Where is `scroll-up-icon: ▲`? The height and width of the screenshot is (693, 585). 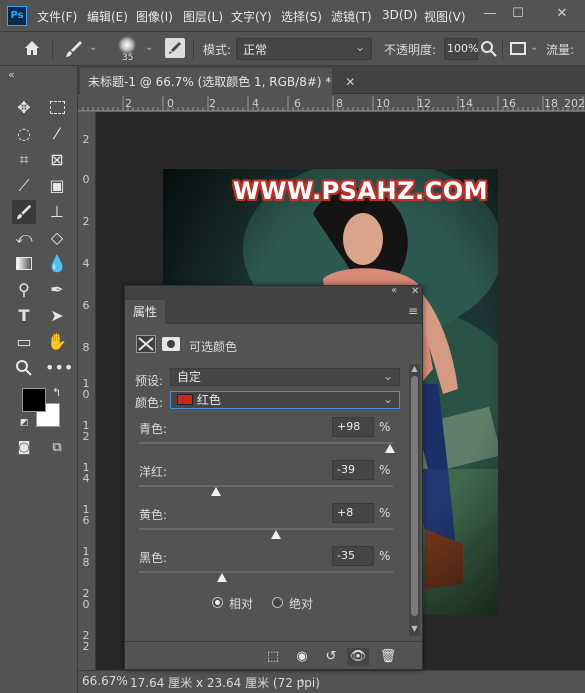 scroll-up-icon: ▲ is located at coordinates (414, 369).